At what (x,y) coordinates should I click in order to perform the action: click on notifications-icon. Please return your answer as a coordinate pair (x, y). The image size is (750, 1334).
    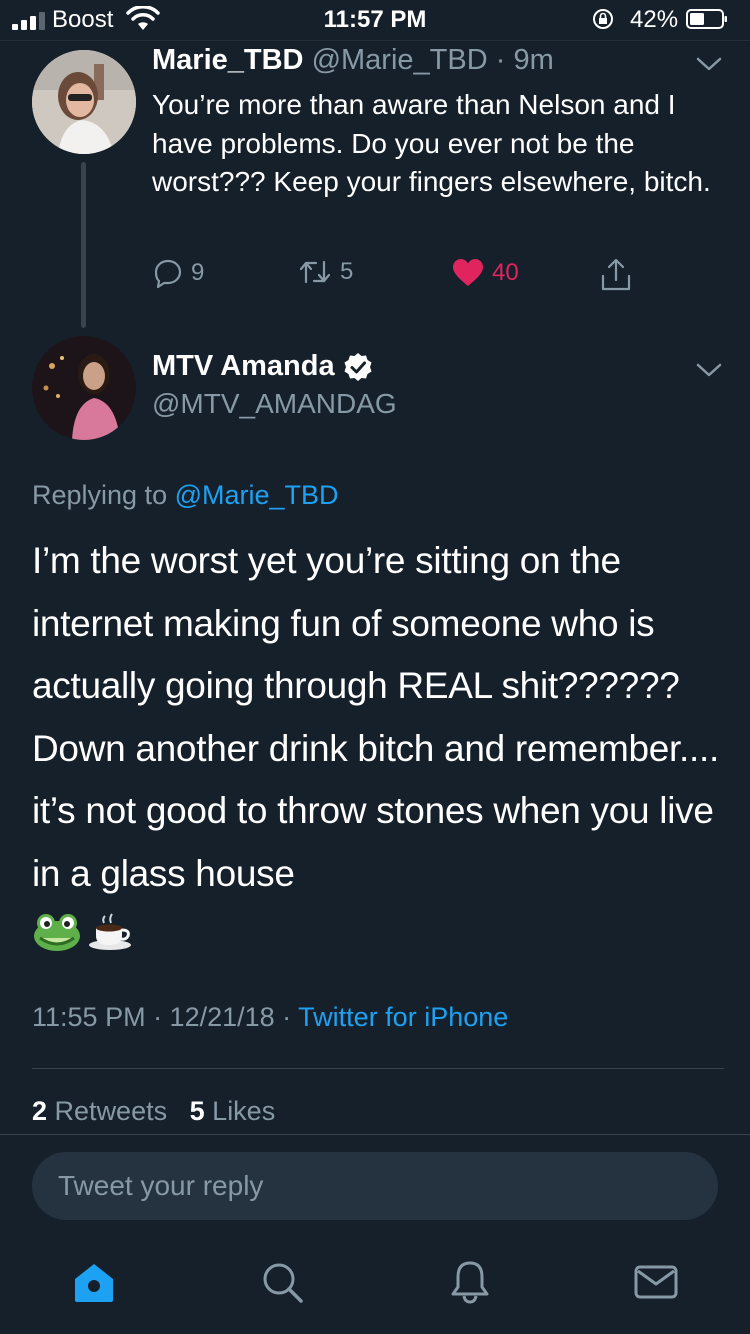
    Looking at the image, I should click on (470, 1282).